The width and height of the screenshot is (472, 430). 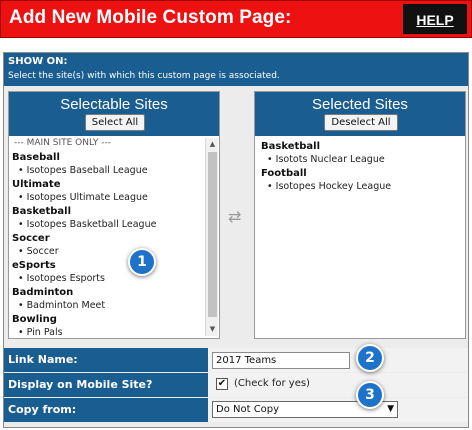 What do you see at coordinates (65, 278) in the screenshot?
I see `list-item-label: Isotopes Esports` at bounding box center [65, 278].